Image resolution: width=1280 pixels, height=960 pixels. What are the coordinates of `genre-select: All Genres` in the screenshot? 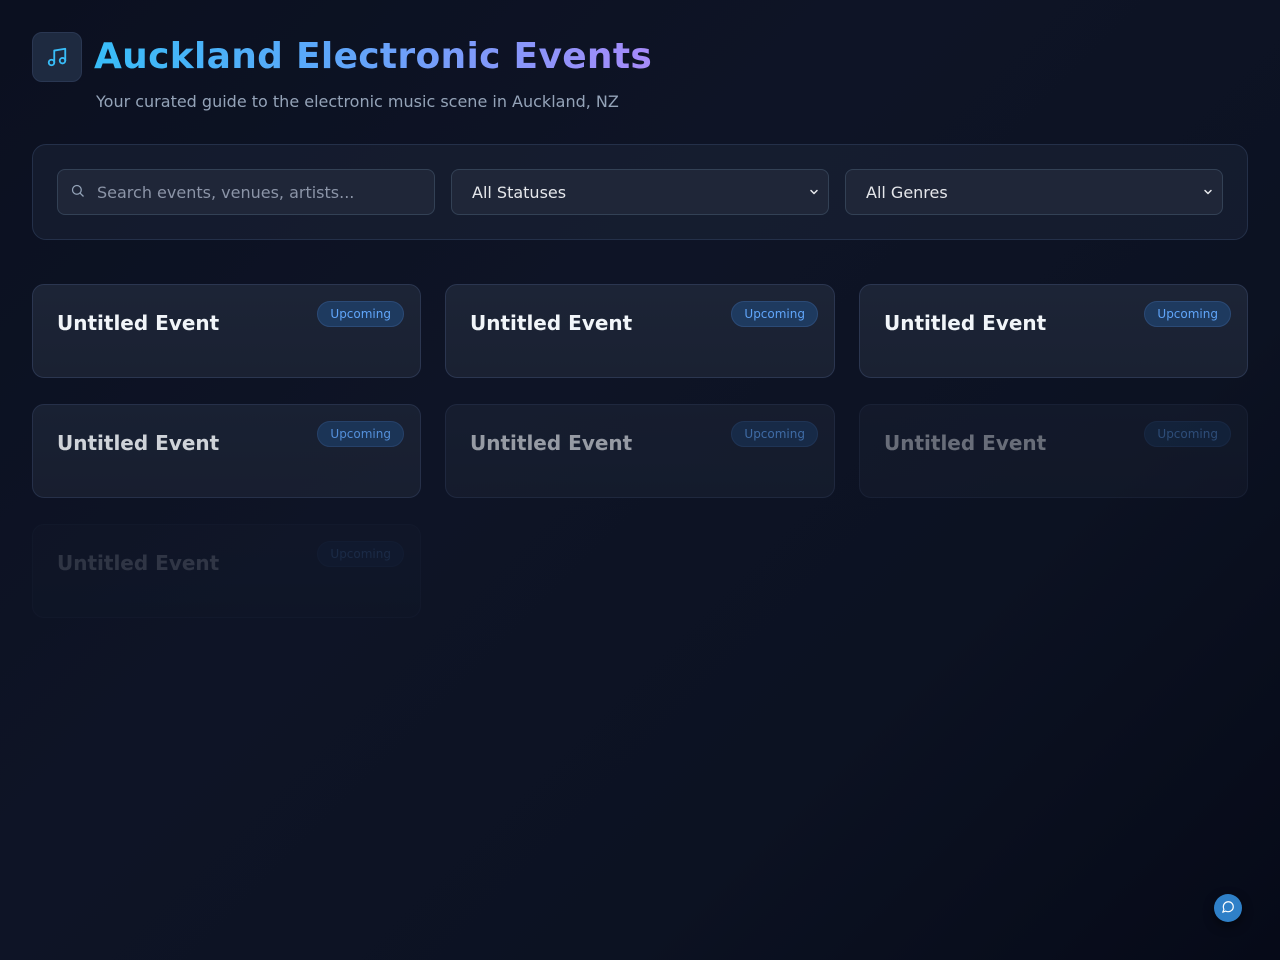 It's located at (1034, 192).